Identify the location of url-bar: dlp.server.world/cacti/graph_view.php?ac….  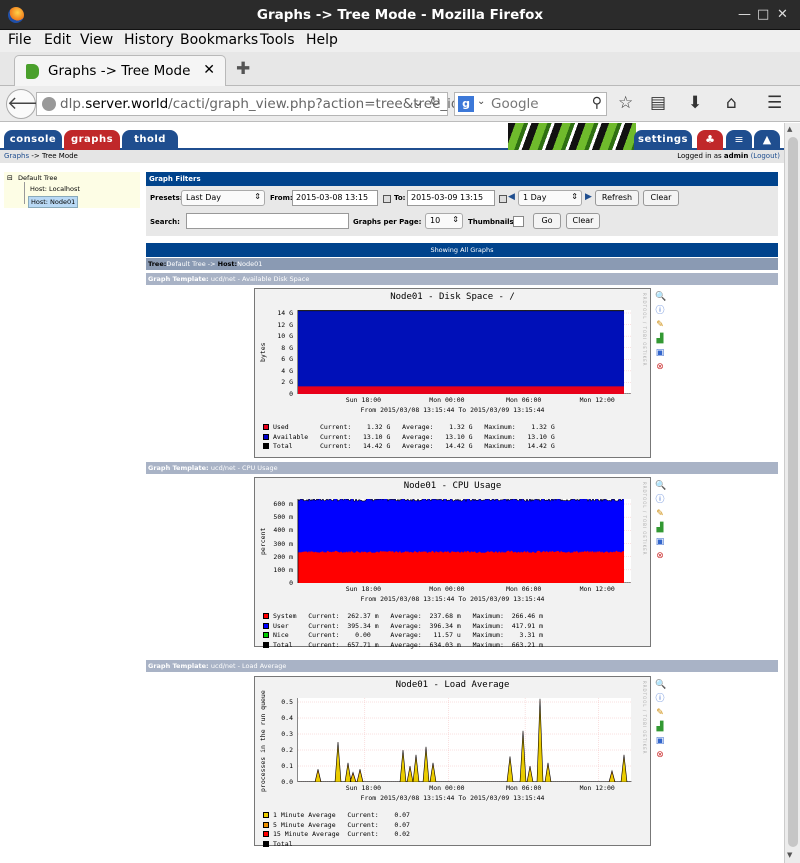
(253, 104).